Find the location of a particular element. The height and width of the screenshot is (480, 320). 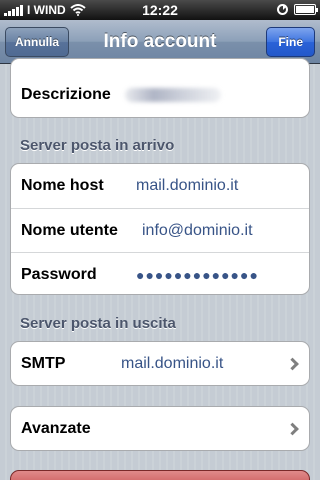

status-bar: I WIND 12:22 is located at coordinates (160, 10).